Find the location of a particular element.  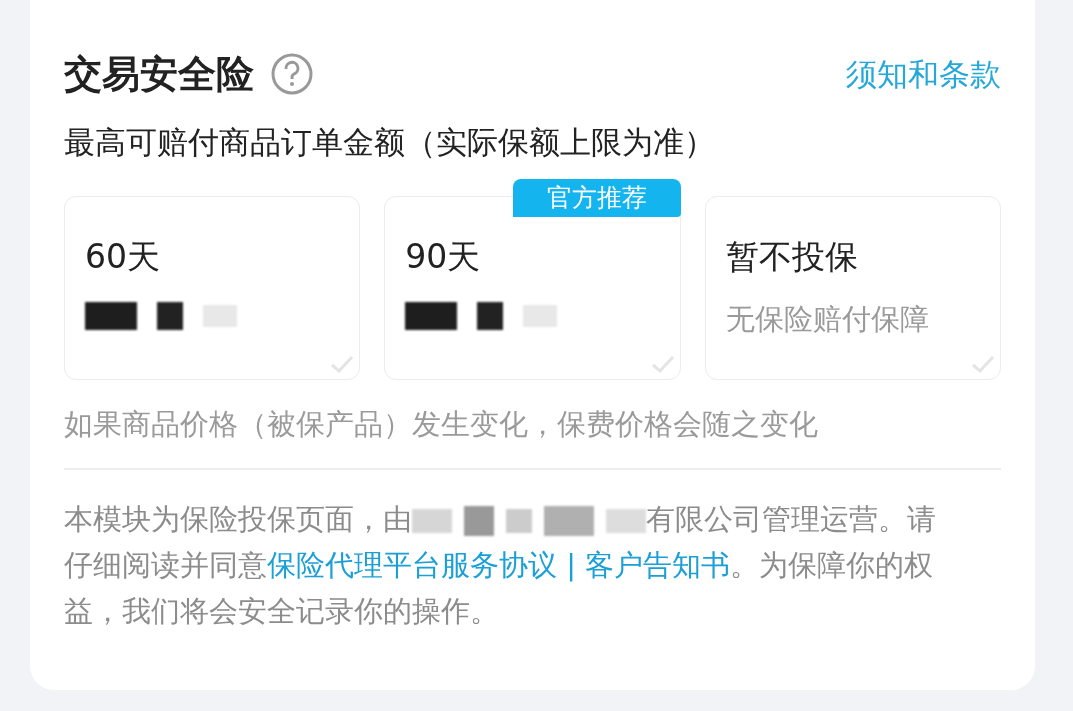

disclaimer-text: 本模块为保险投保页面，由 有限公司管理运营。请仔细阅读并同意保险代理平台服务协议 | 客户告知书。为保障你的权益，我们将会安全记录你的操作。 is located at coordinates (500, 565).